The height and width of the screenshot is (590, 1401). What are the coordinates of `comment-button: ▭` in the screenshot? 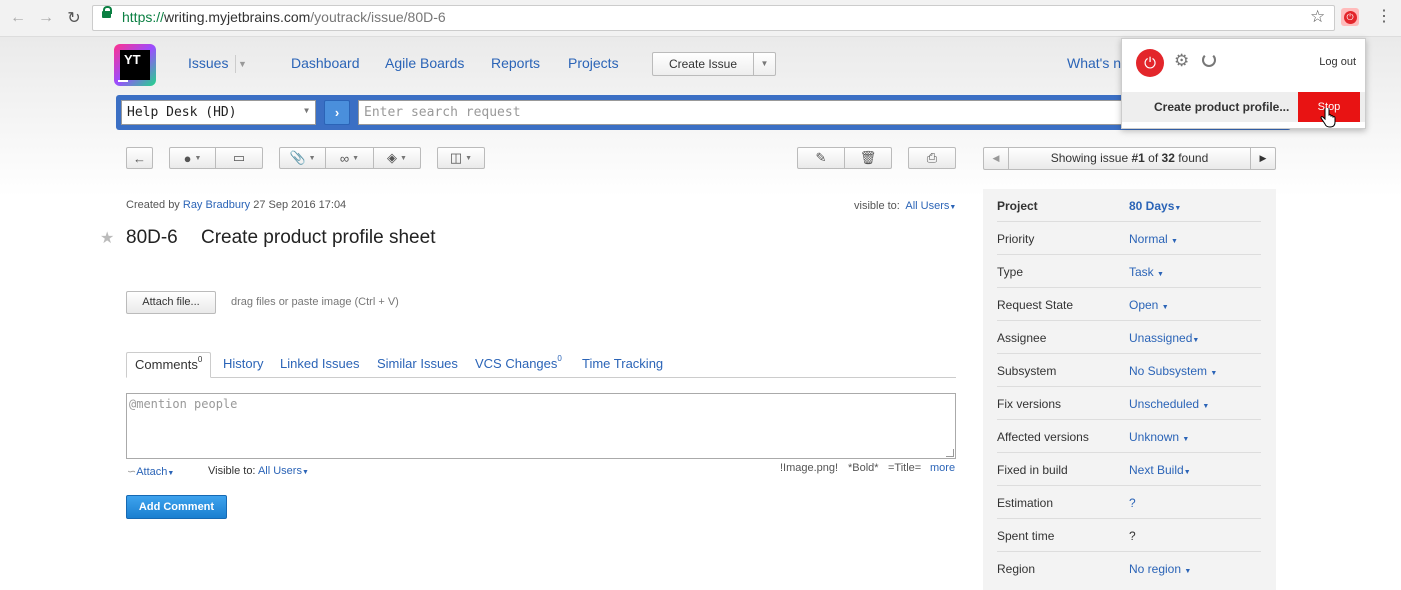 It's located at (239, 158).